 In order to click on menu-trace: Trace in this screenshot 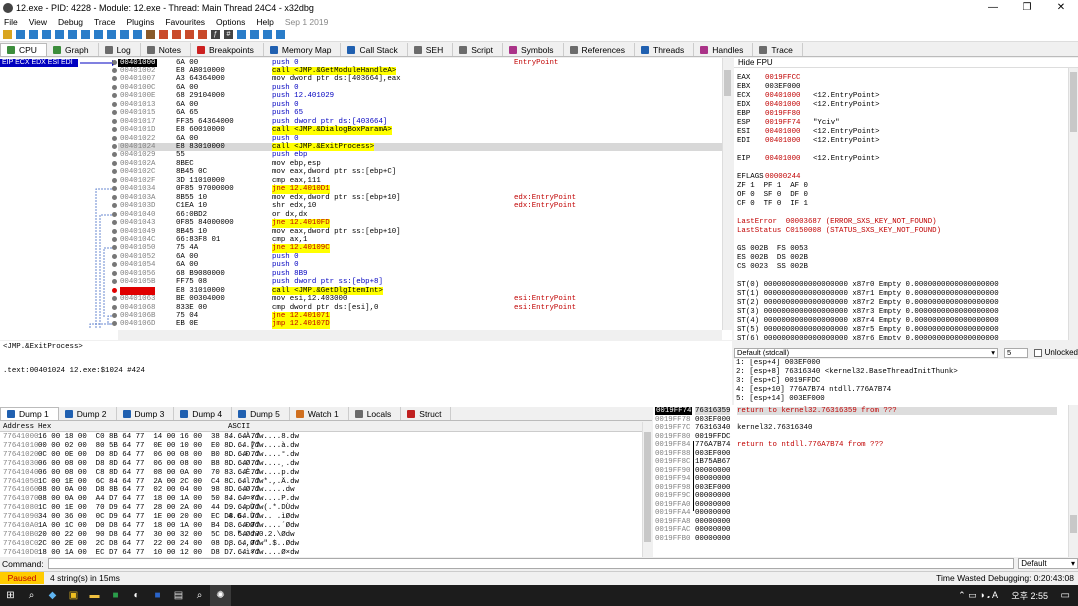, I will do `click(104, 22)`.